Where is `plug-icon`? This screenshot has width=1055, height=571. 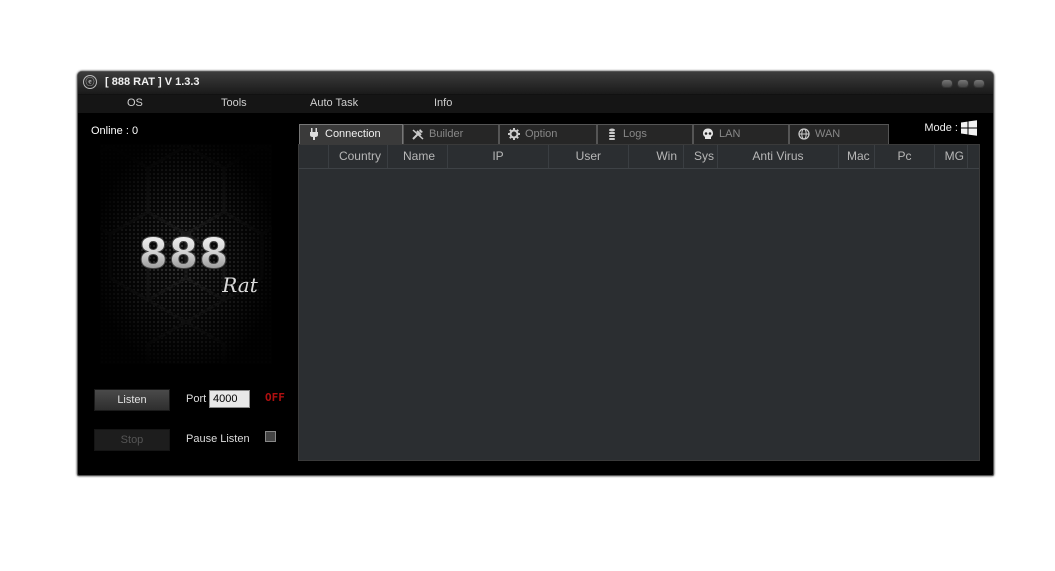
plug-icon is located at coordinates (314, 134).